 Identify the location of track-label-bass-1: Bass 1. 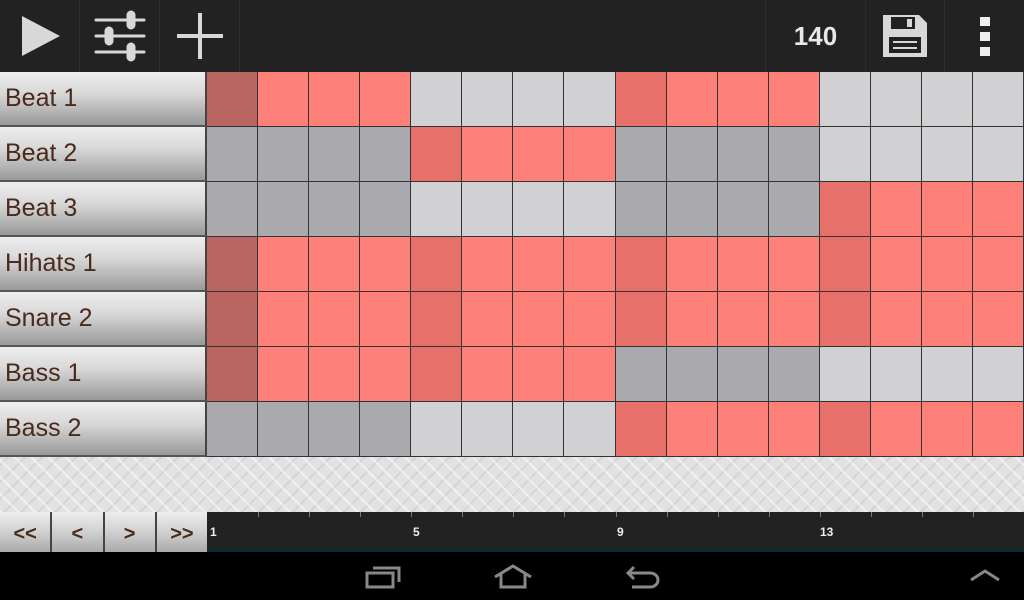
(103, 374).